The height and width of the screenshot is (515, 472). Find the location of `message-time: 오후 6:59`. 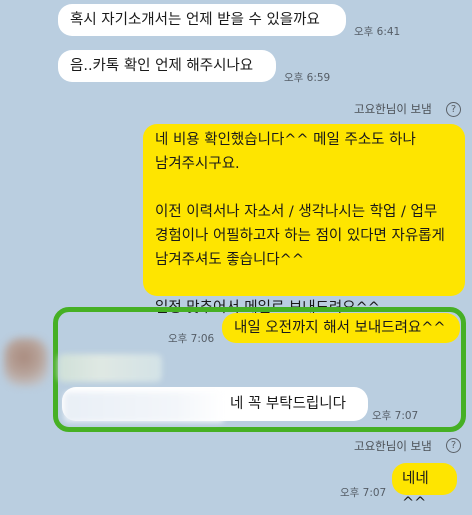

message-time: 오후 6:59 is located at coordinates (307, 78).